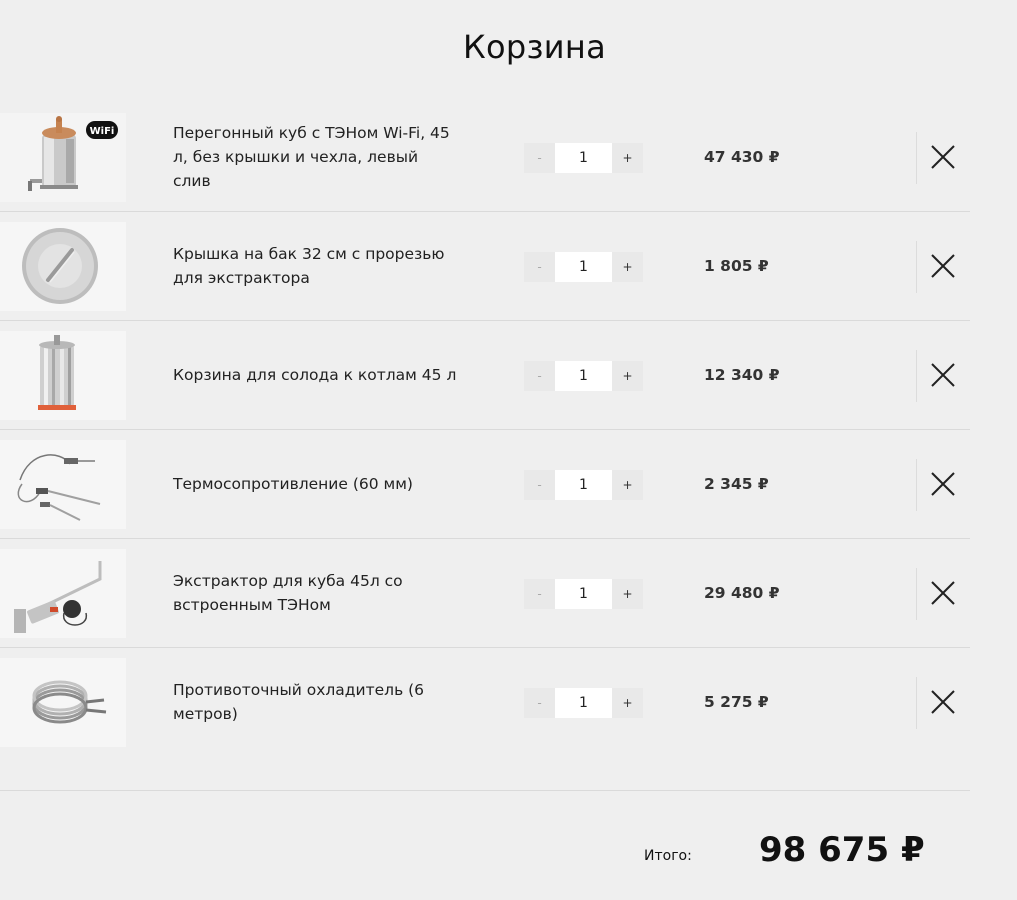  What do you see at coordinates (736, 266) in the screenshot?
I see `item-price: 1 805 ₽` at bounding box center [736, 266].